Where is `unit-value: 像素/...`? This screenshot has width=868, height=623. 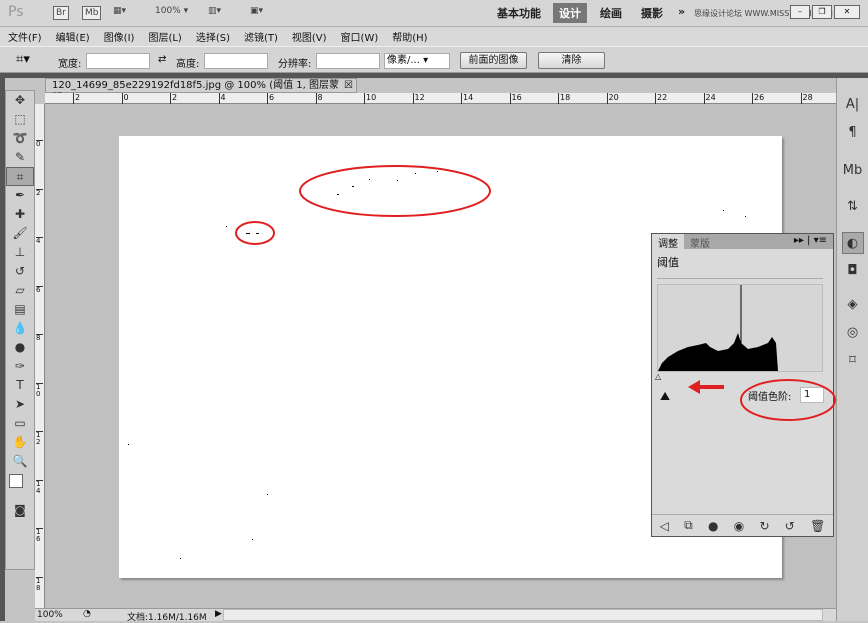 unit-value: 像素/... is located at coordinates (403, 60).